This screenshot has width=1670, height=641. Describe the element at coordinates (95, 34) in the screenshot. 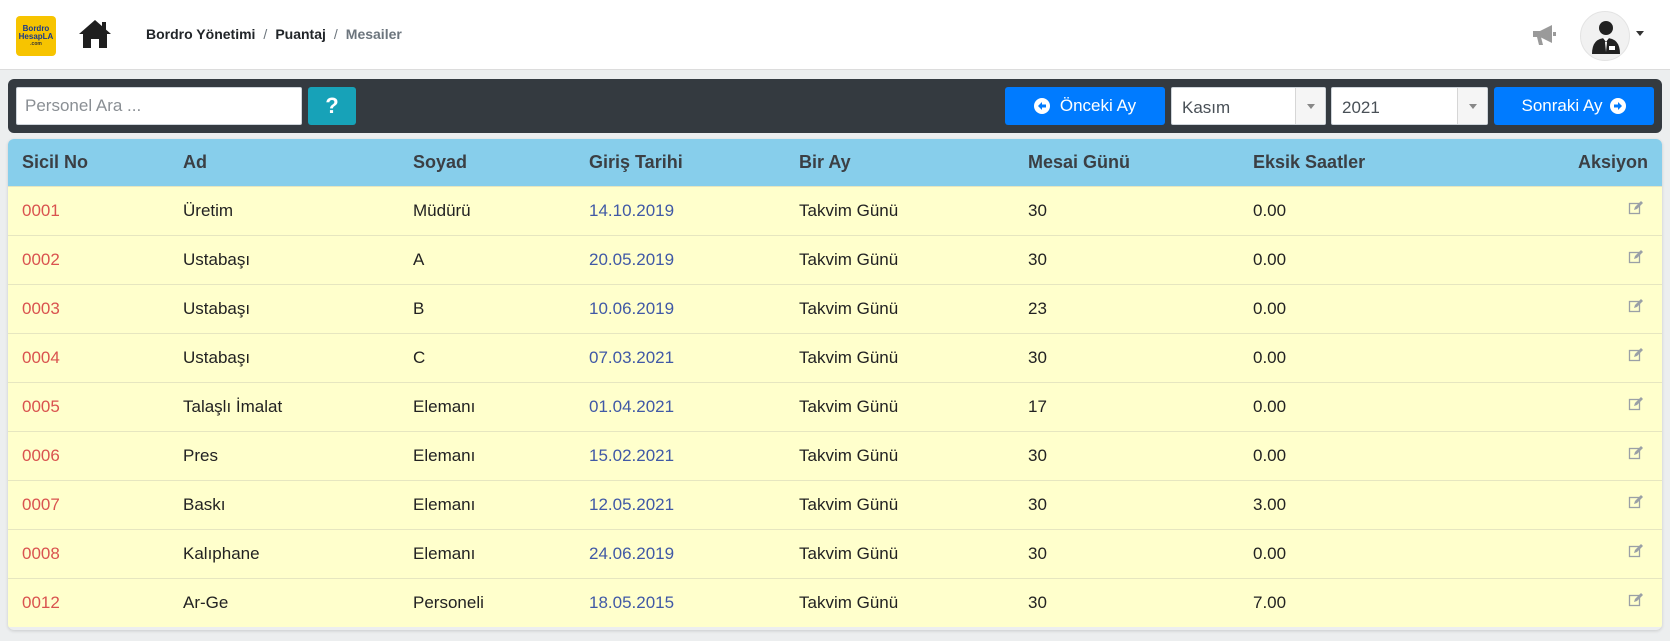

I see `home-icon` at that location.